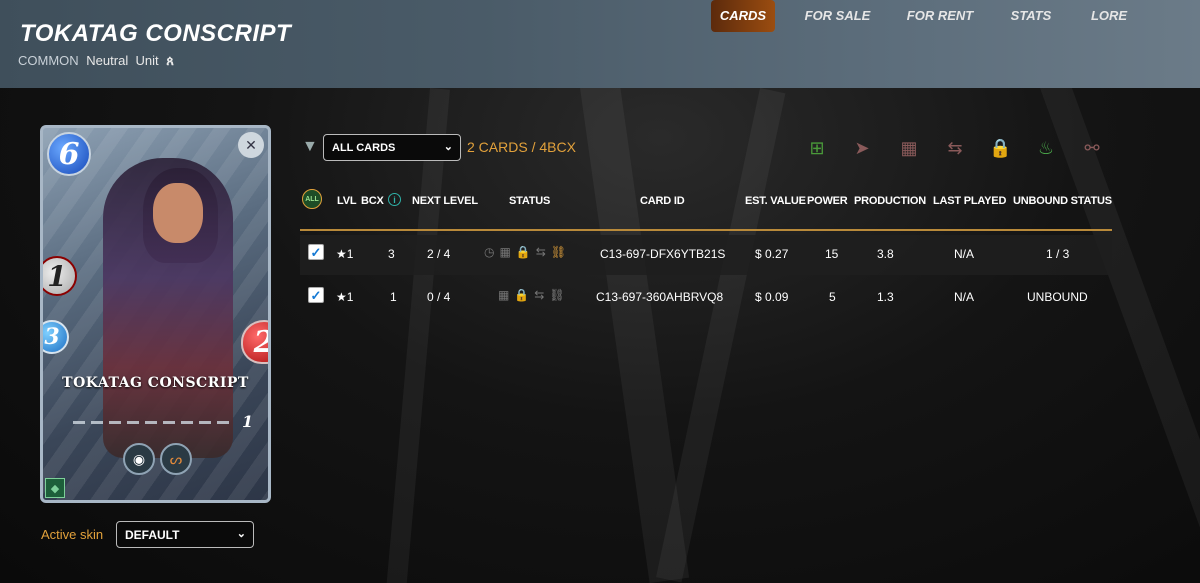  What do you see at coordinates (832, 254) in the screenshot?
I see `cell-power: 15` at bounding box center [832, 254].